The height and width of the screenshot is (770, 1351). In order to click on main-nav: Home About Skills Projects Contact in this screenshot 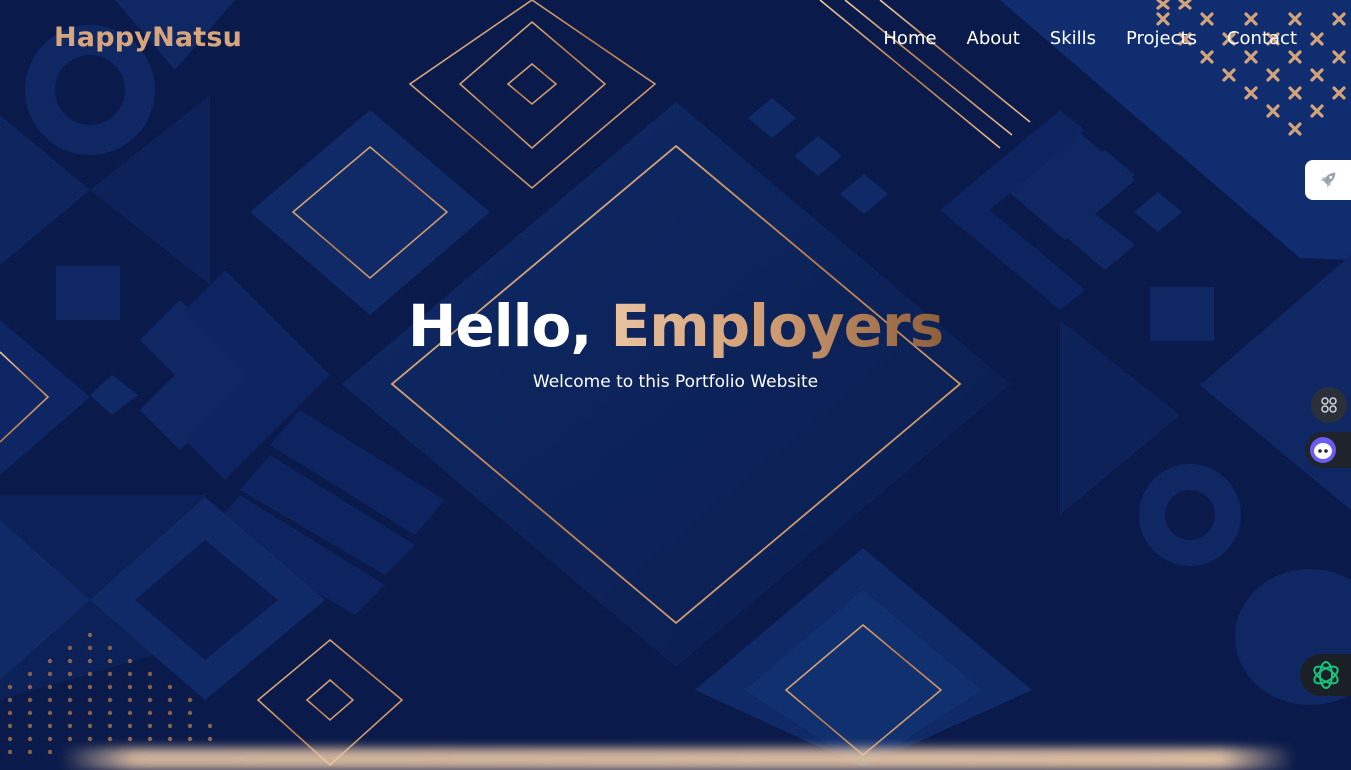, I will do `click(1090, 38)`.